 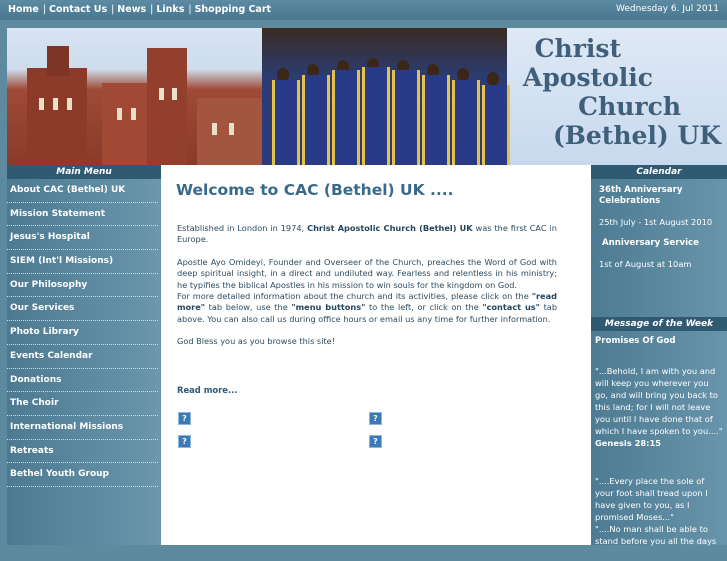 I want to click on menu-item-services: Our Services, so click(x=82, y=309).